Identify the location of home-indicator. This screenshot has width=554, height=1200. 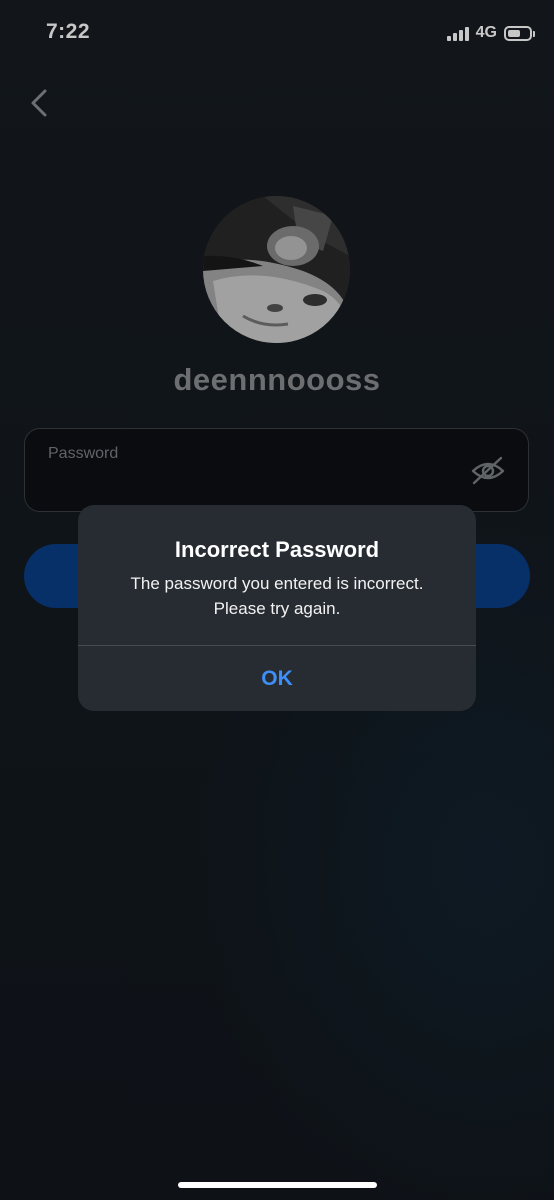
(277, 1185).